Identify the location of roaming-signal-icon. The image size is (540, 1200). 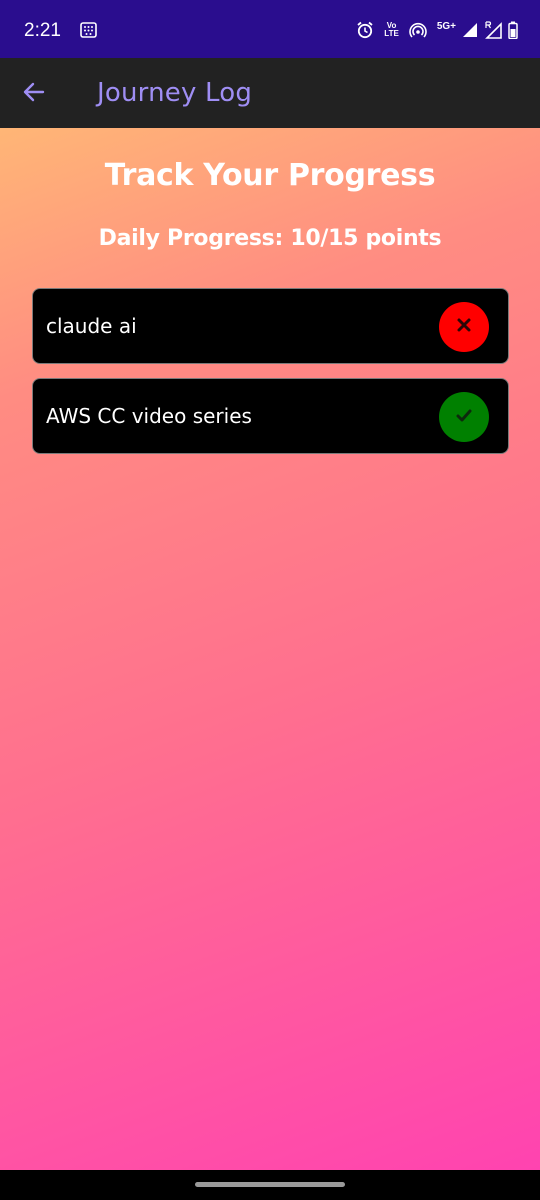
(493, 30).